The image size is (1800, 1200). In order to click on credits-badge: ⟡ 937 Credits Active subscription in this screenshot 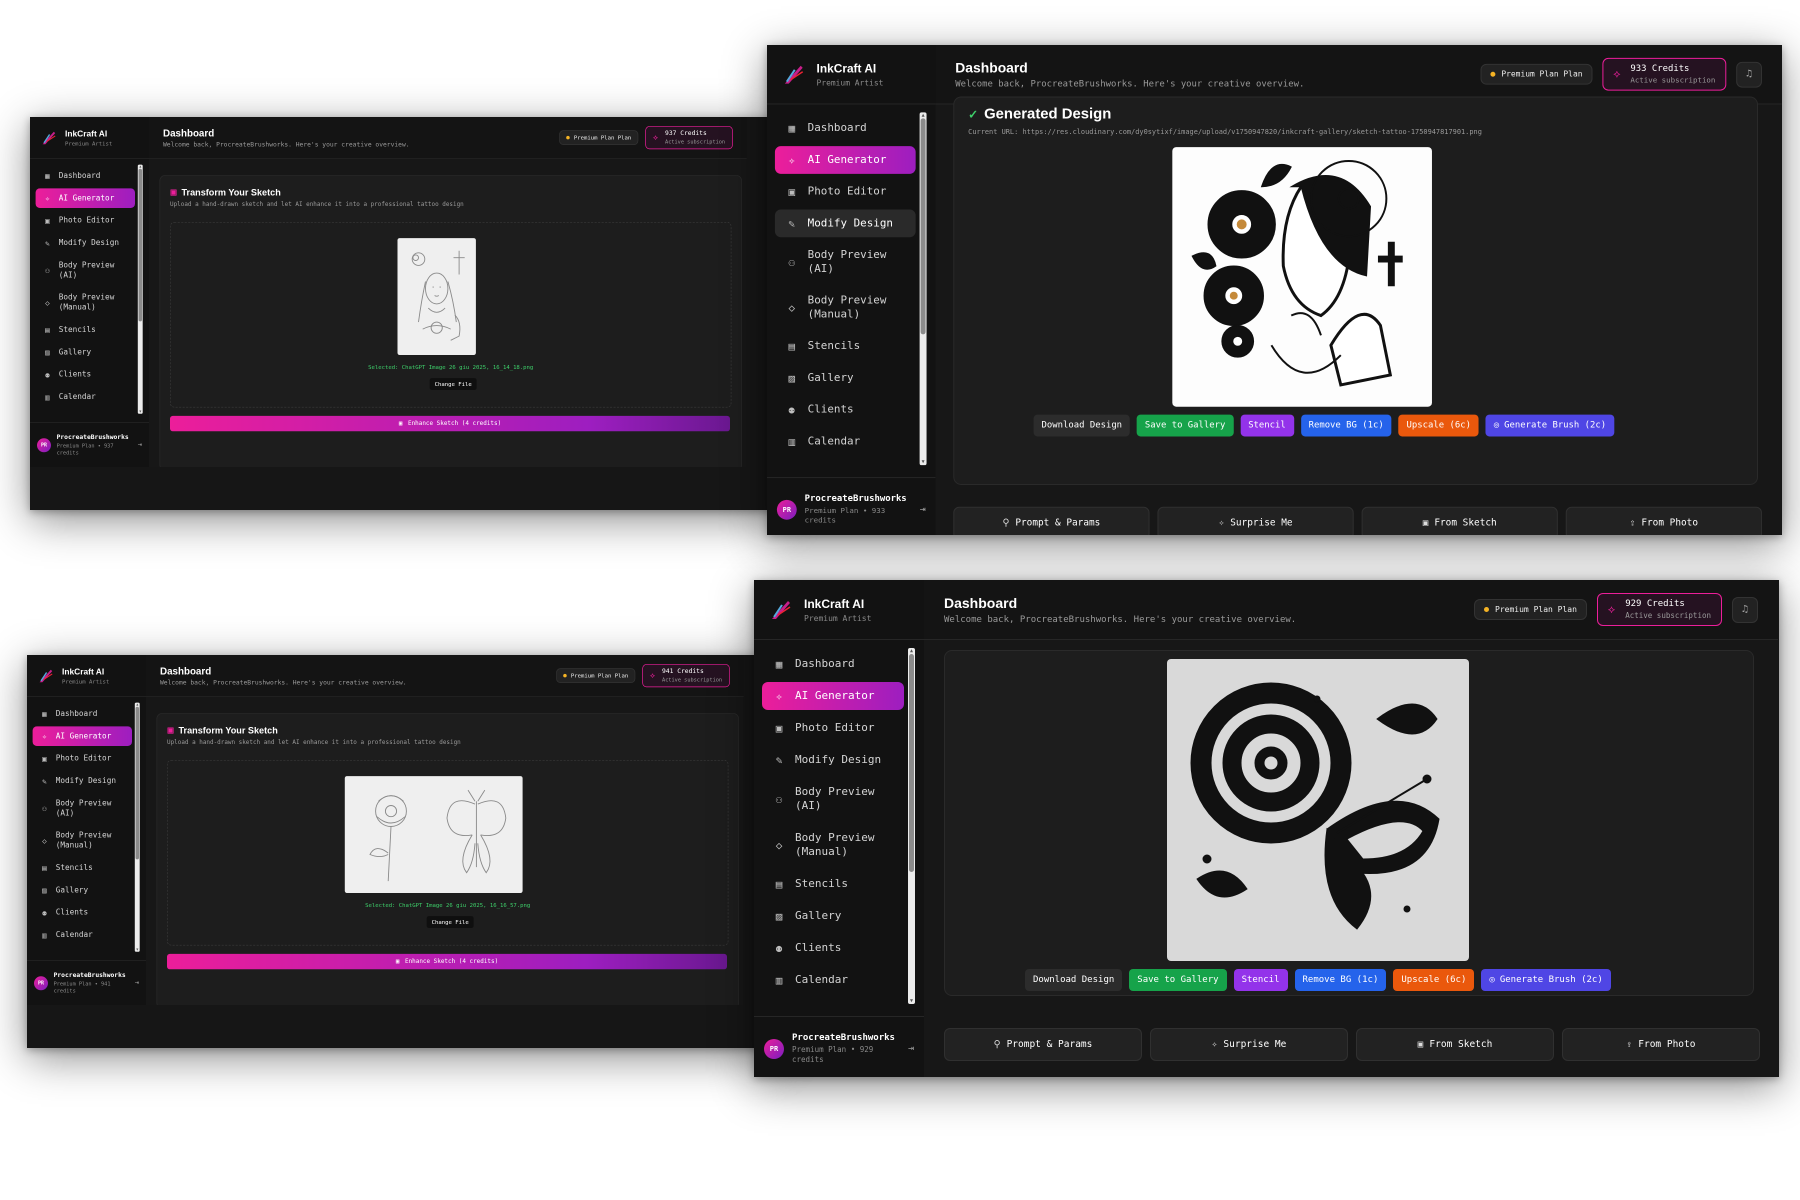, I will do `click(689, 138)`.